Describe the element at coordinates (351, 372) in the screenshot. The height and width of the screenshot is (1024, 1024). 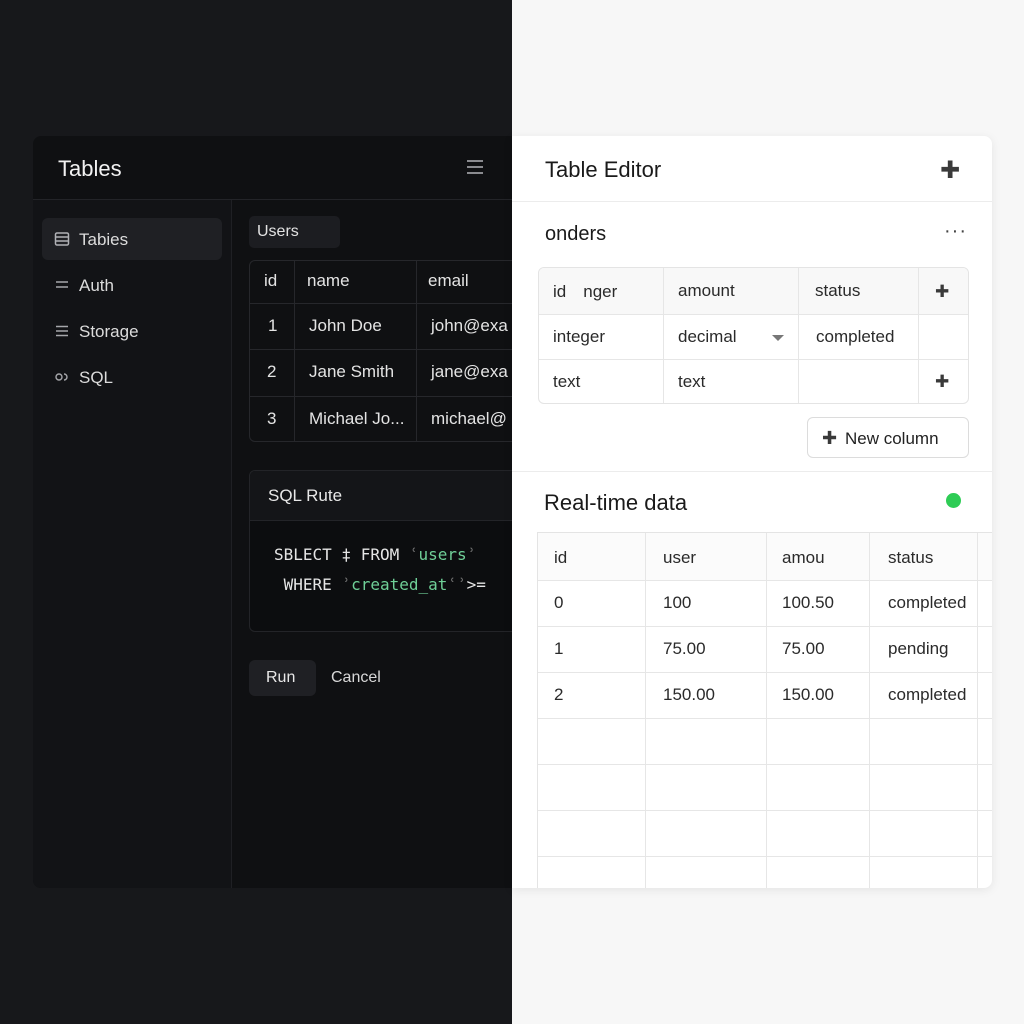
I see `table-cell: Jane Smith` at that location.